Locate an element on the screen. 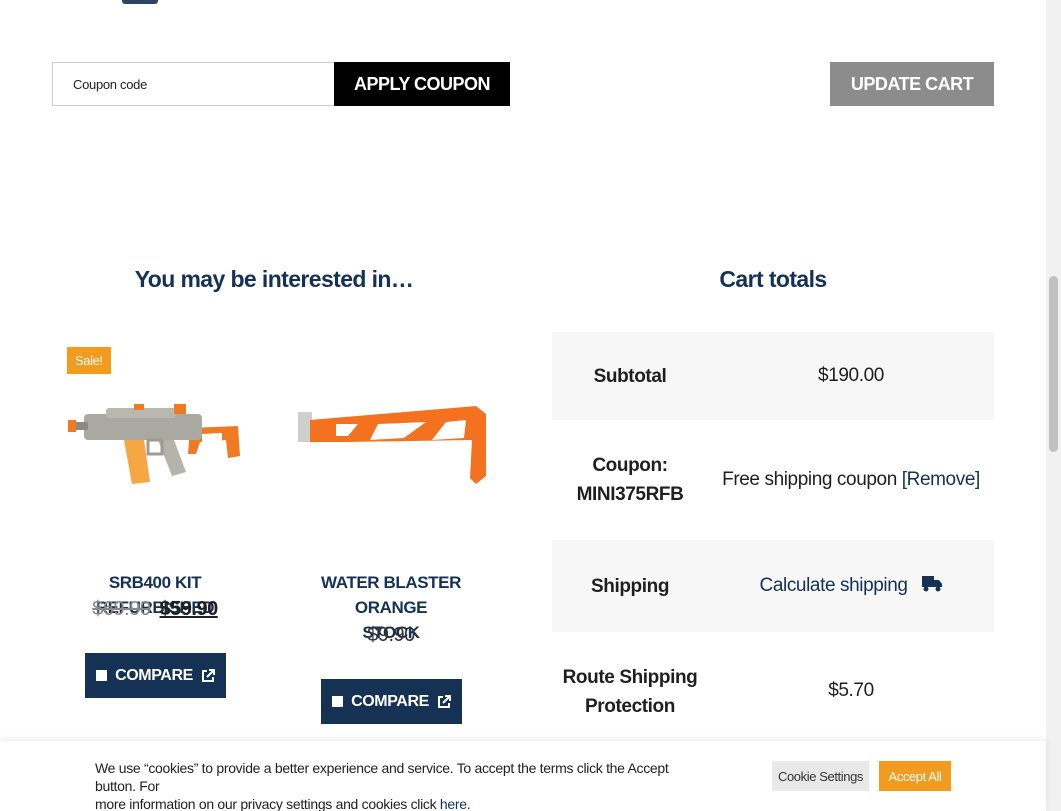 The width and height of the screenshot is (1061, 811). coupon-value: Free shipping coupon [Remove] is located at coordinates (851, 480).